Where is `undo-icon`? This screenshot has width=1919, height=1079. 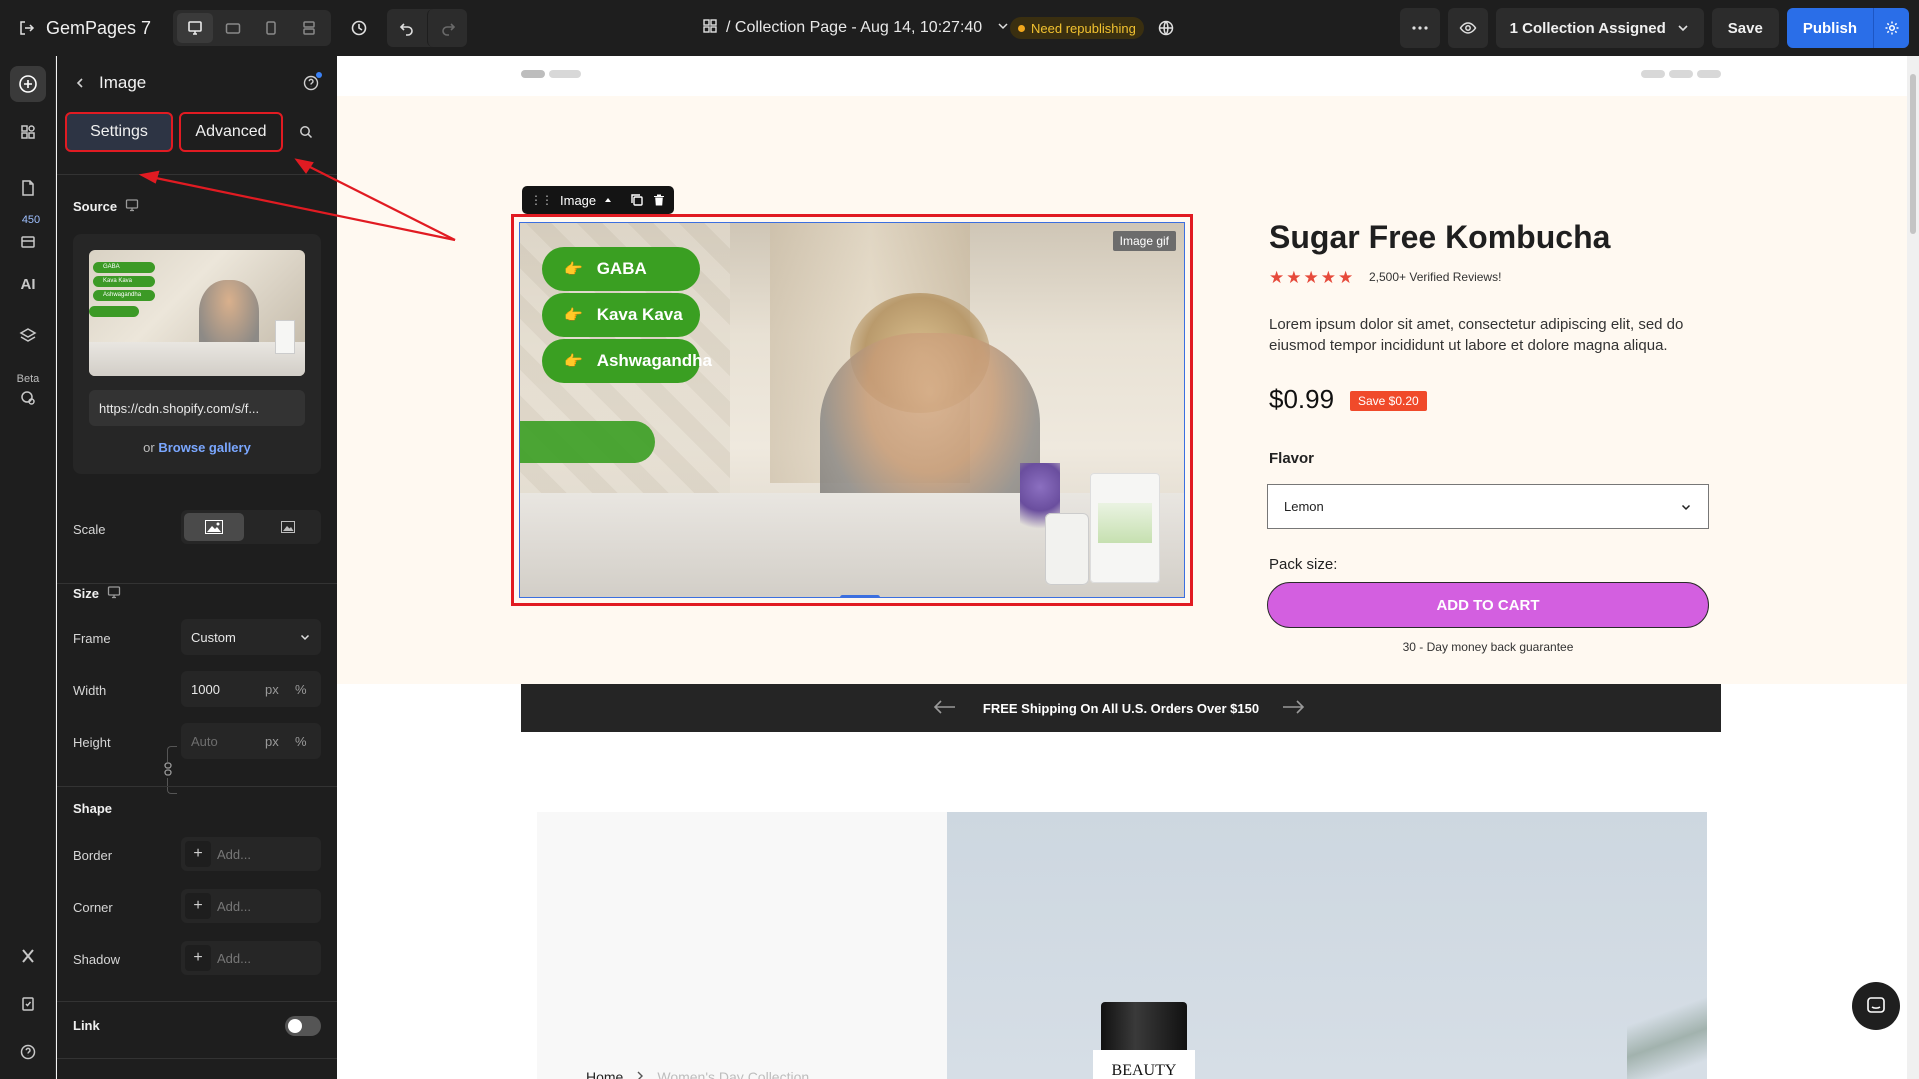 undo-icon is located at coordinates (407, 28).